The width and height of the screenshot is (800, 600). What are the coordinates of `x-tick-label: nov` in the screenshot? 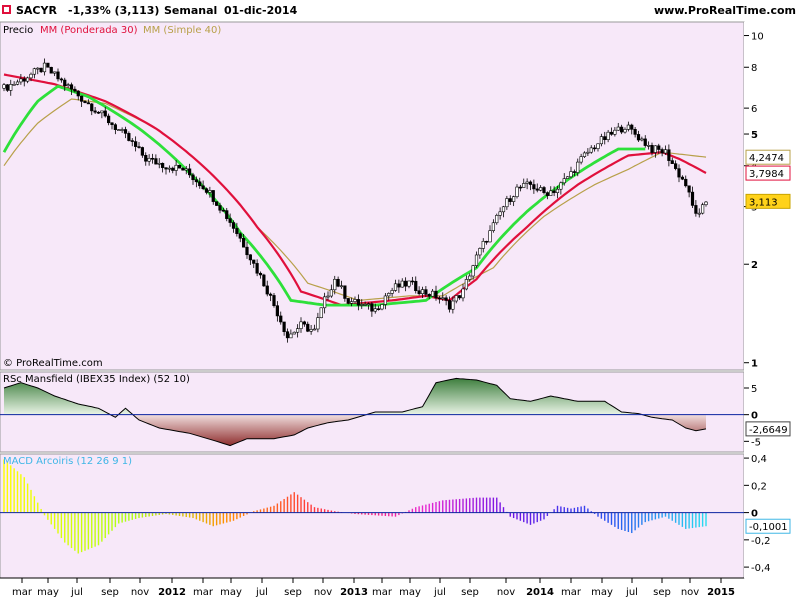 It's located at (506, 592).